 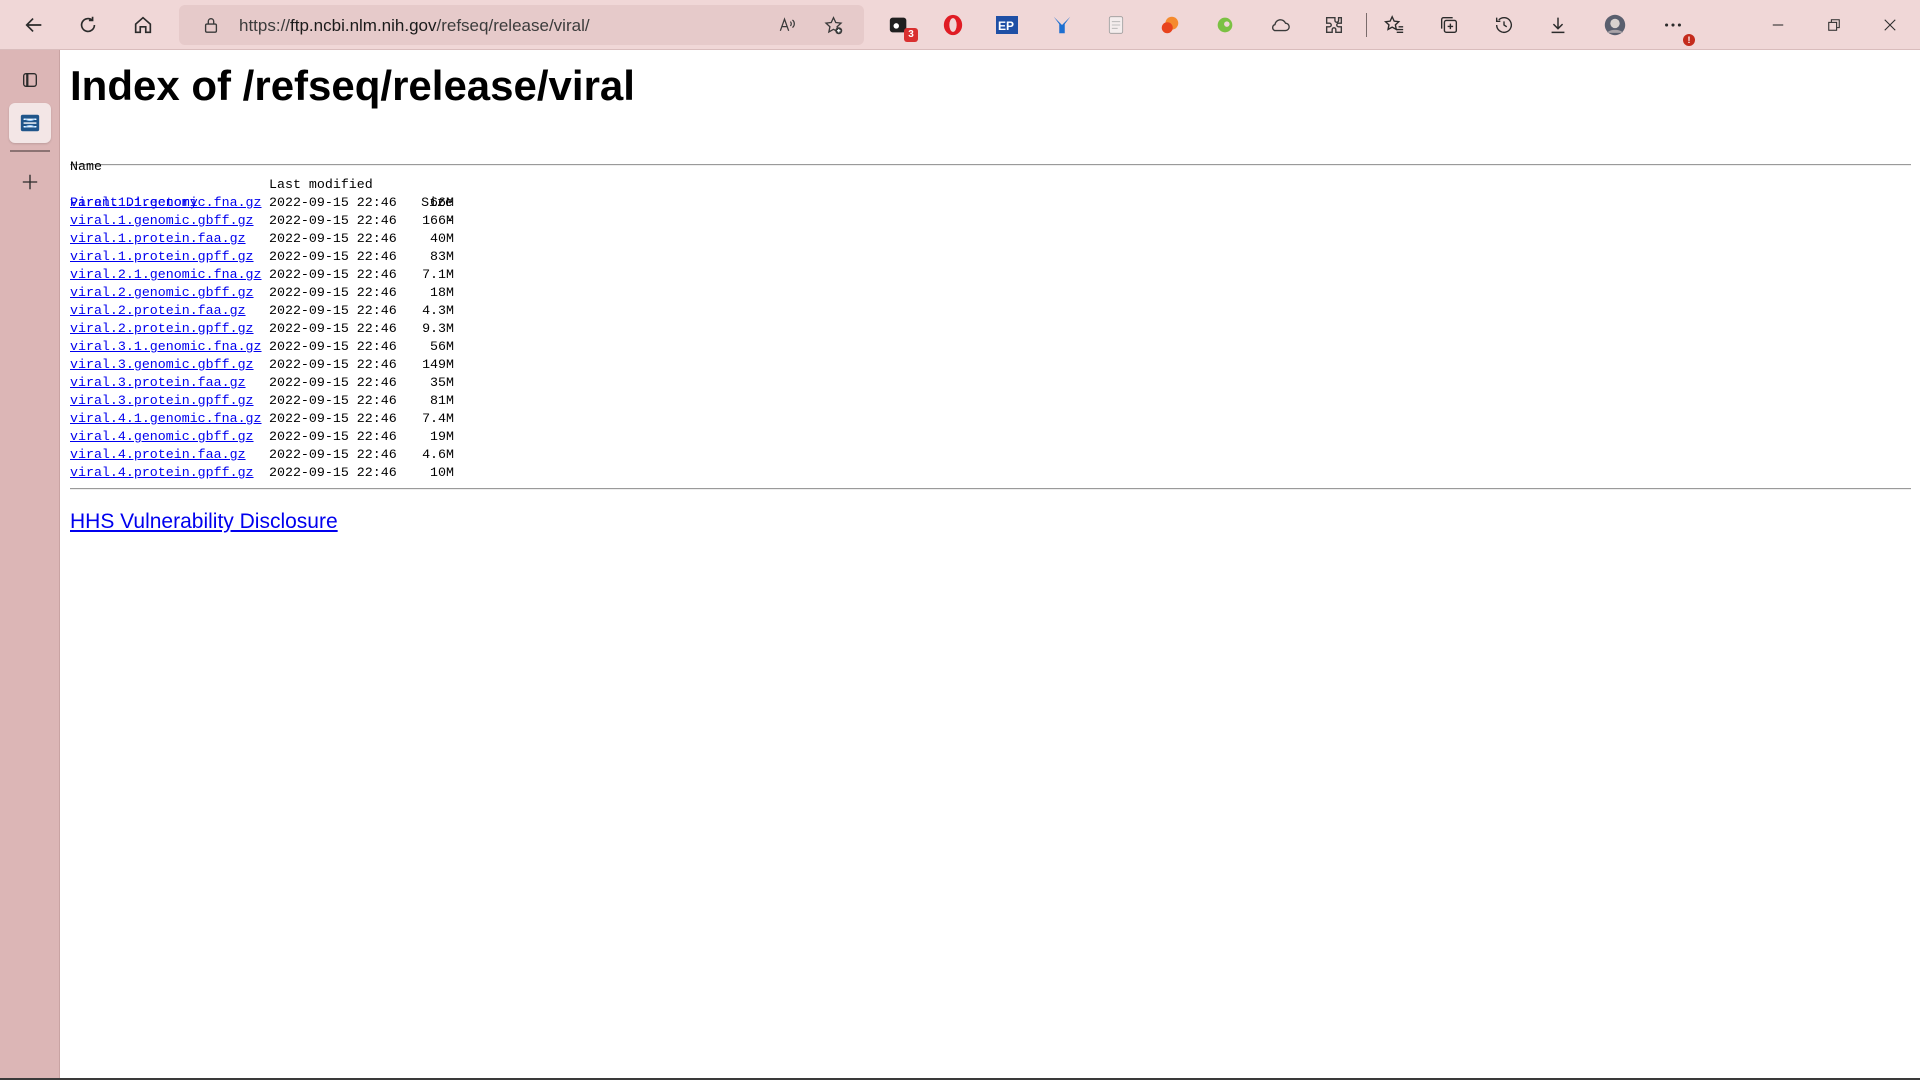 I want to click on file-link: viral.2.protein.faa.gz, so click(x=158, y=311).